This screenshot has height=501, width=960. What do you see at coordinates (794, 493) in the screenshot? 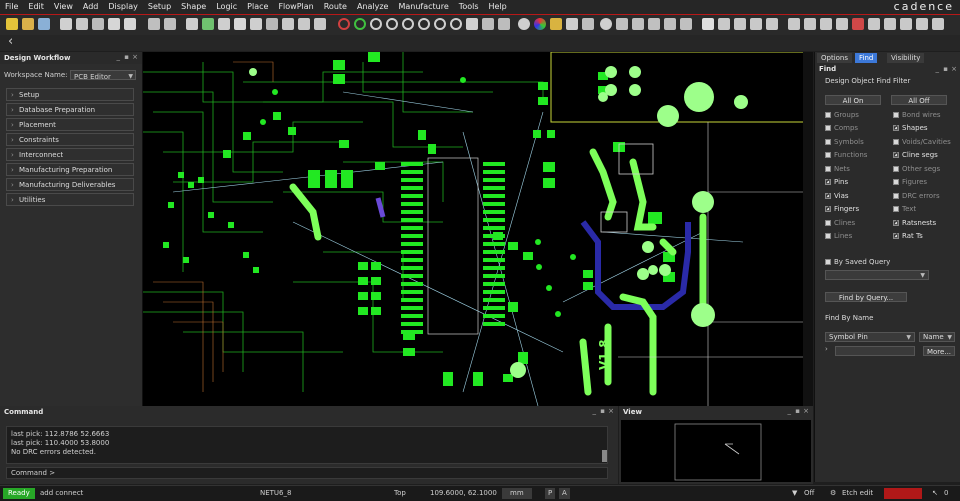
I see `filter-funnel-icon: ▼` at bounding box center [794, 493].